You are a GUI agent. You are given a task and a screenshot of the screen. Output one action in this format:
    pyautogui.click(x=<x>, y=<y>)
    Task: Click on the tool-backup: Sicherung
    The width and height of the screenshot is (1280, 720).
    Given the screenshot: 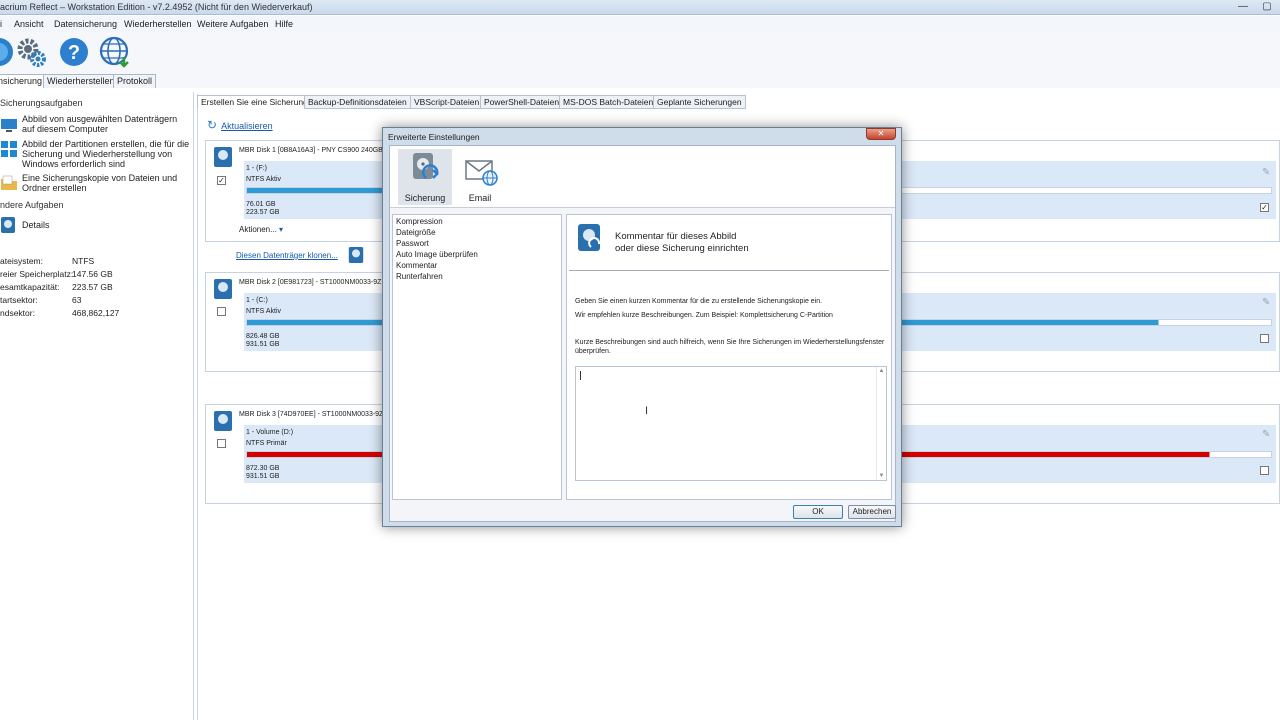 What is the action you would take?
    pyautogui.click(x=425, y=177)
    